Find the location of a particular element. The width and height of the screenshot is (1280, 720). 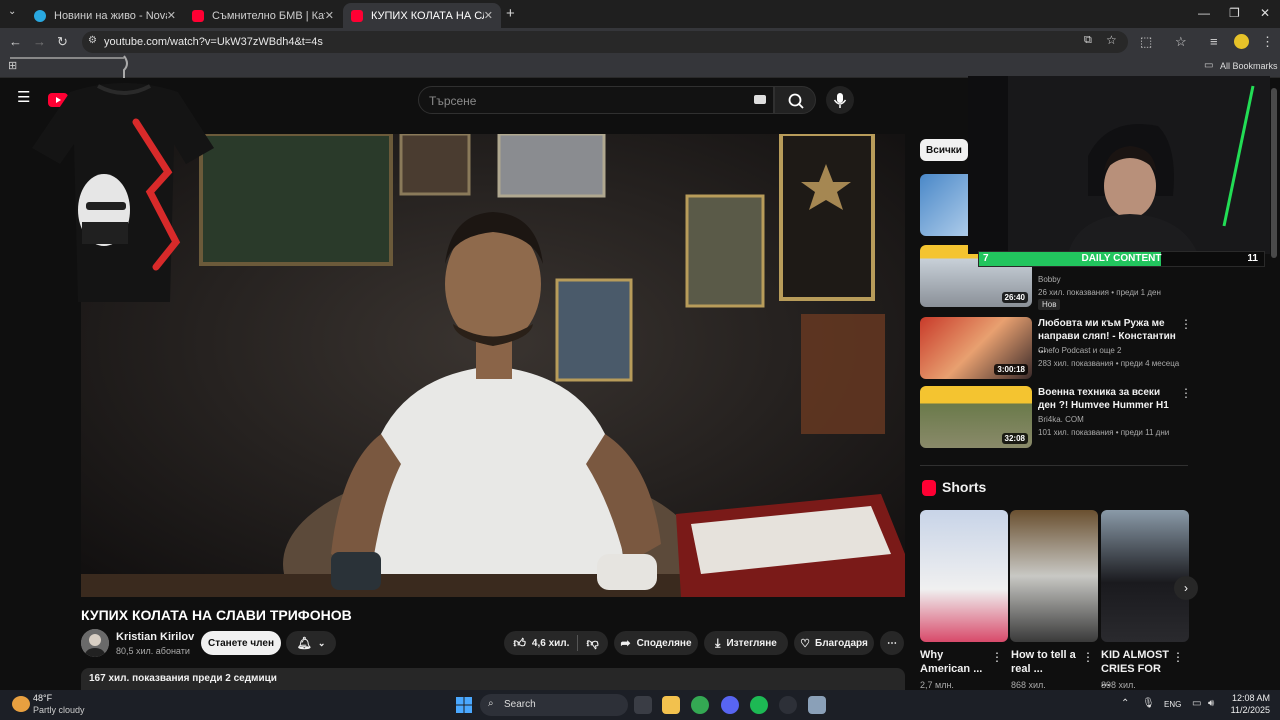

video-title: КУПИХ КОЛАТА НА СЛАВИ ТРИФОНОВ is located at coordinates (216, 615).